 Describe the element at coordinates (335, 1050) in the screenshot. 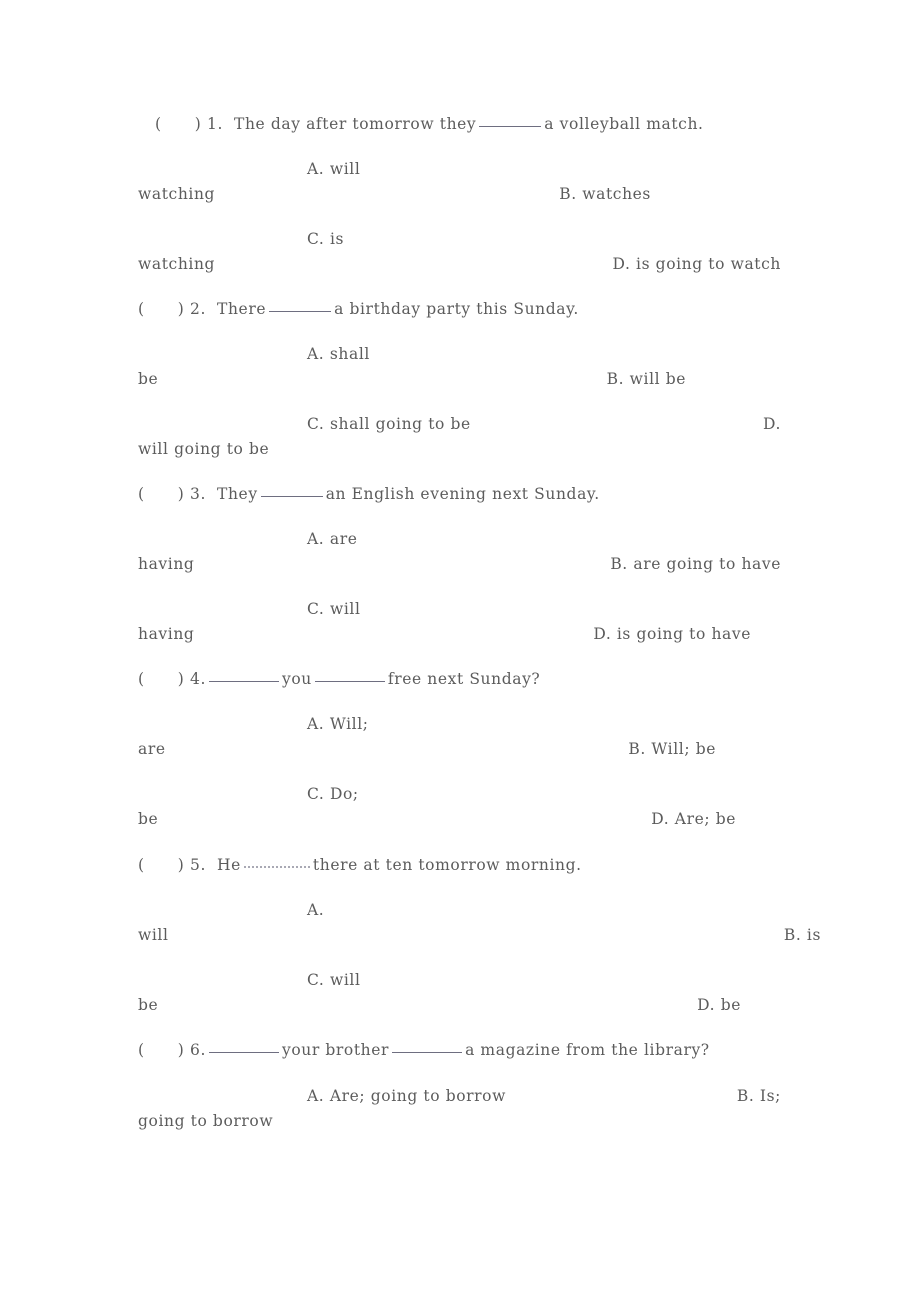

I see `question-6-stem-middle: your brother` at that location.